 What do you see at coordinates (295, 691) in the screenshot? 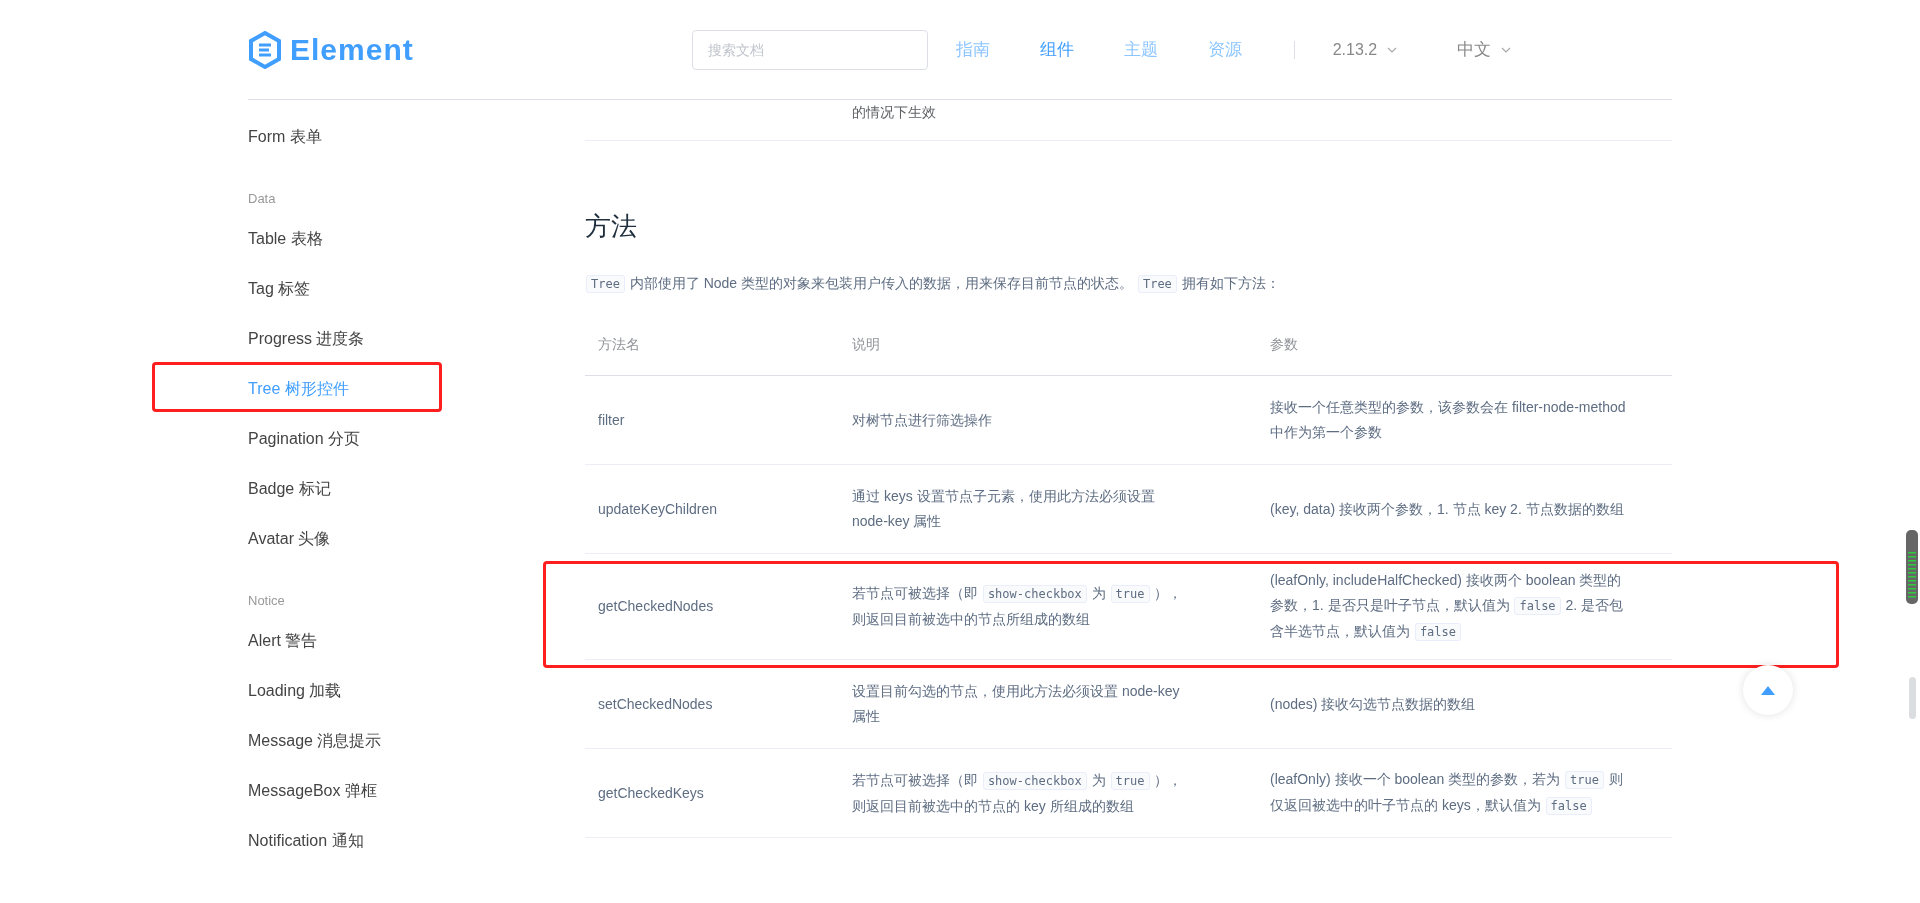
I see `sidebar-item: Loading 加载` at bounding box center [295, 691].